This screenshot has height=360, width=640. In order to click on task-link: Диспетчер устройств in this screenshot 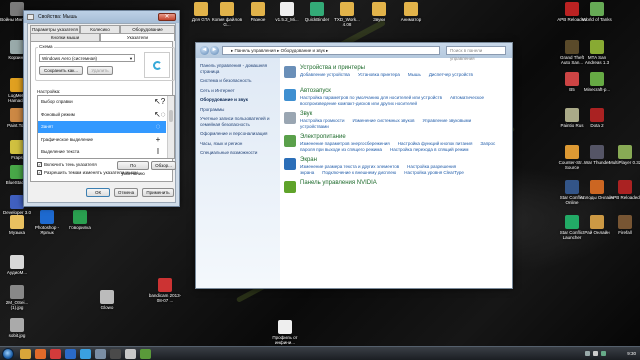, I will do `click(451, 74)`.